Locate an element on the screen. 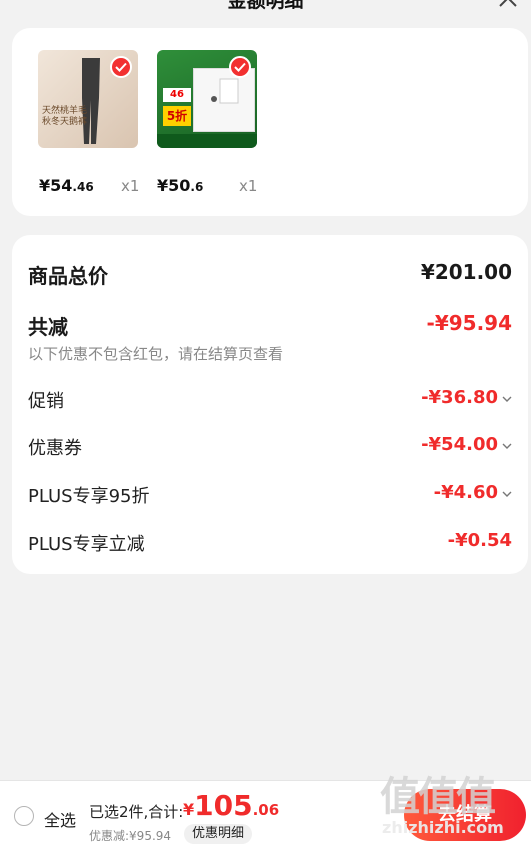 This screenshot has width=531, height=849. thumb-price-badge: 46 is located at coordinates (177, 95).